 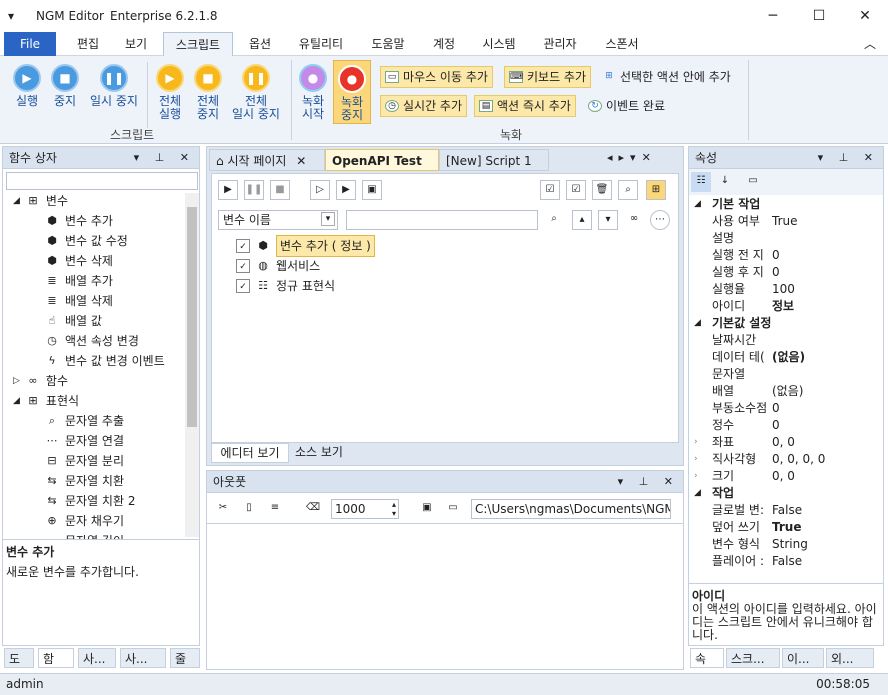 What do you see at coordinates (785, 527) in the screenshot?
I see `property-row: 덮어 쓰기 True` at bounding box center [785, 527].